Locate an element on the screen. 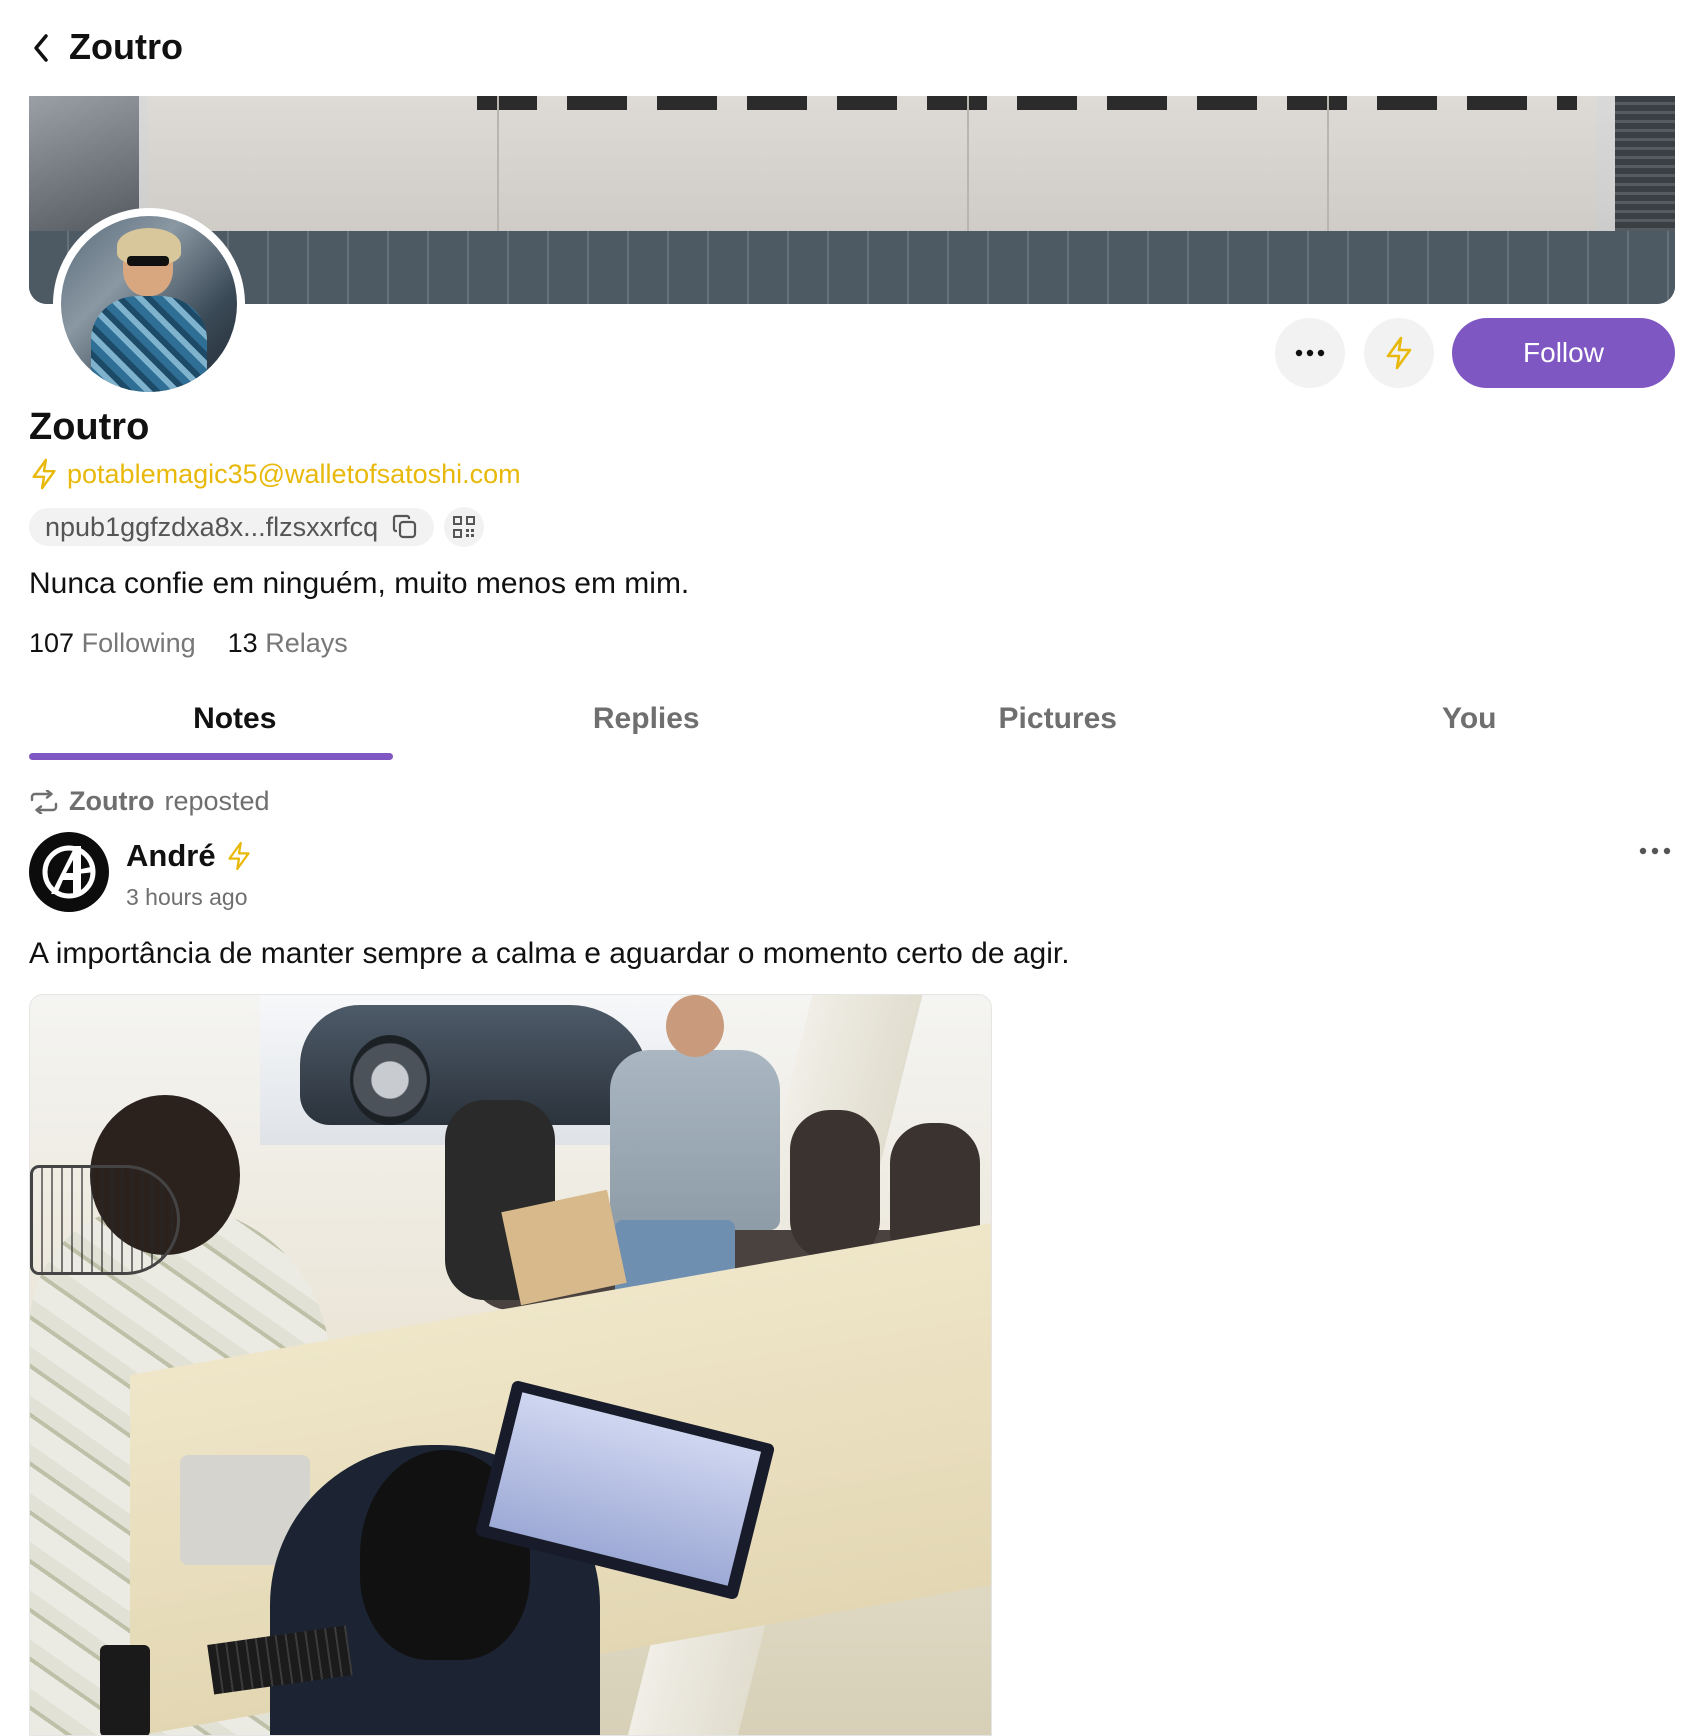 The image size is (1692, 1736). post-more-button is located at coordinates (1655, 851).